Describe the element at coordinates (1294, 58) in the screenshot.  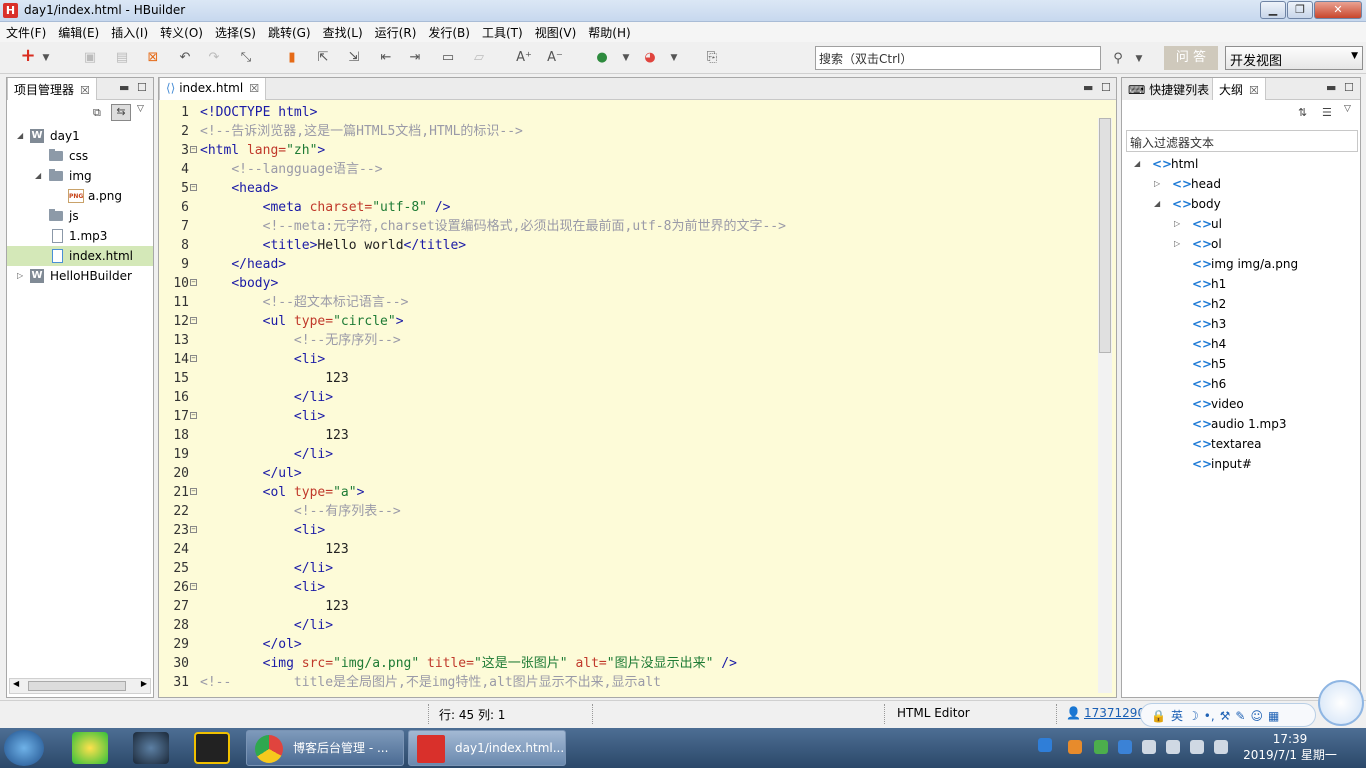
I see `view-select: 开发视图 ▼` at that location.